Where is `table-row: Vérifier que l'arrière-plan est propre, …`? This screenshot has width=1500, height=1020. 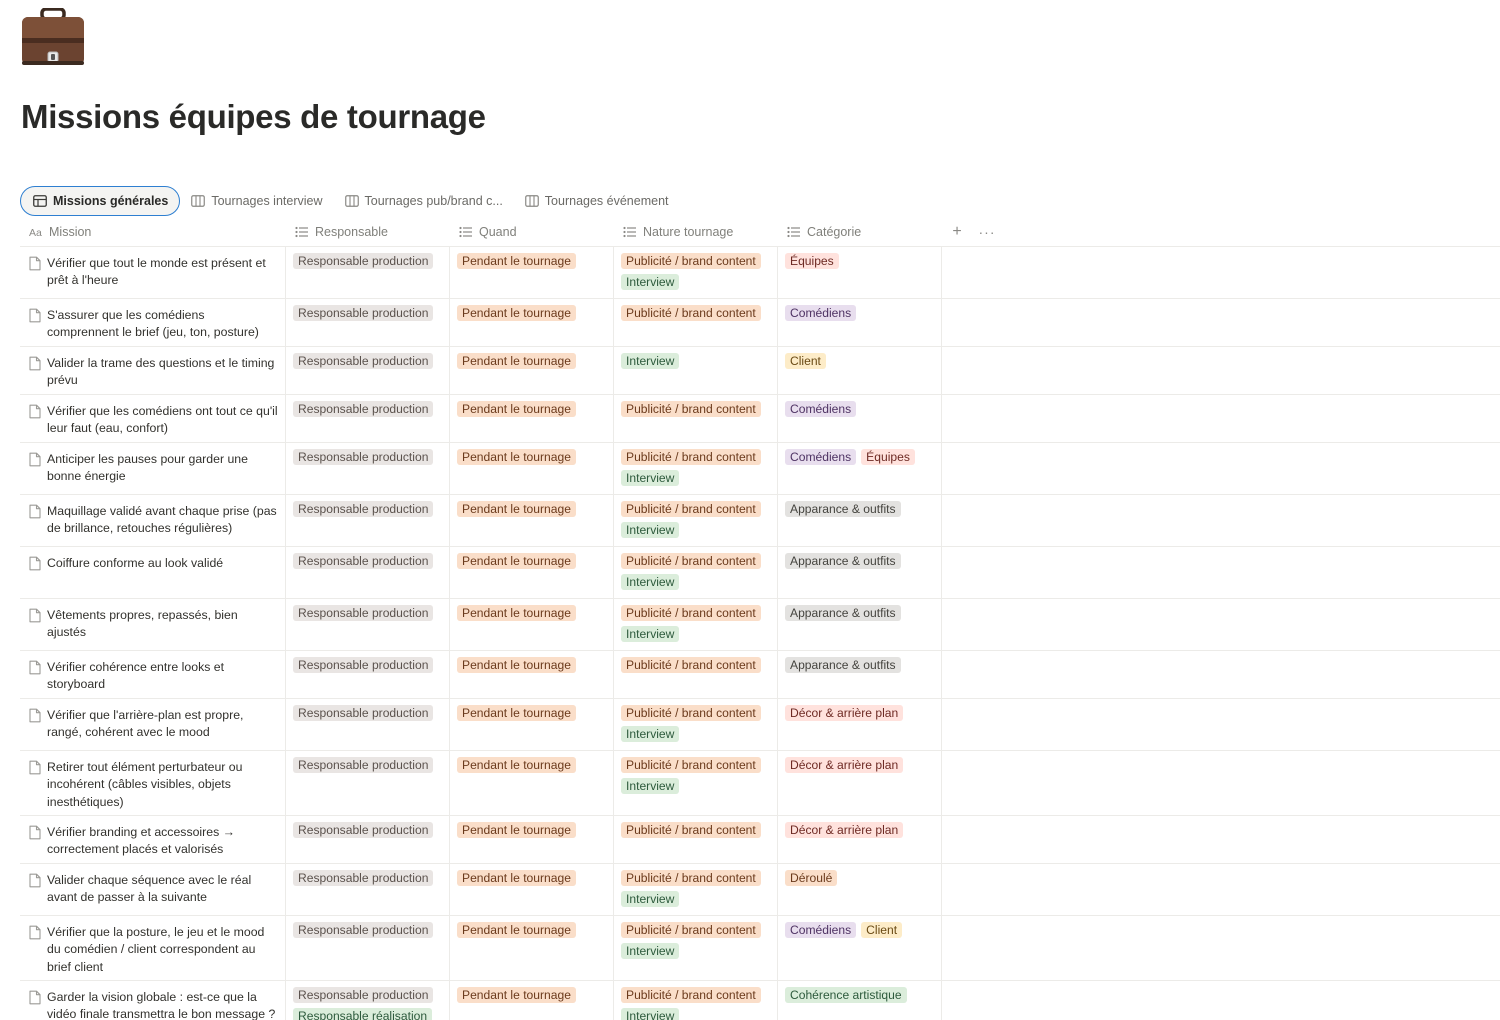 table-row: Vérifier que l'arrière-plan est propre, … is located at coordinates (760, 725).